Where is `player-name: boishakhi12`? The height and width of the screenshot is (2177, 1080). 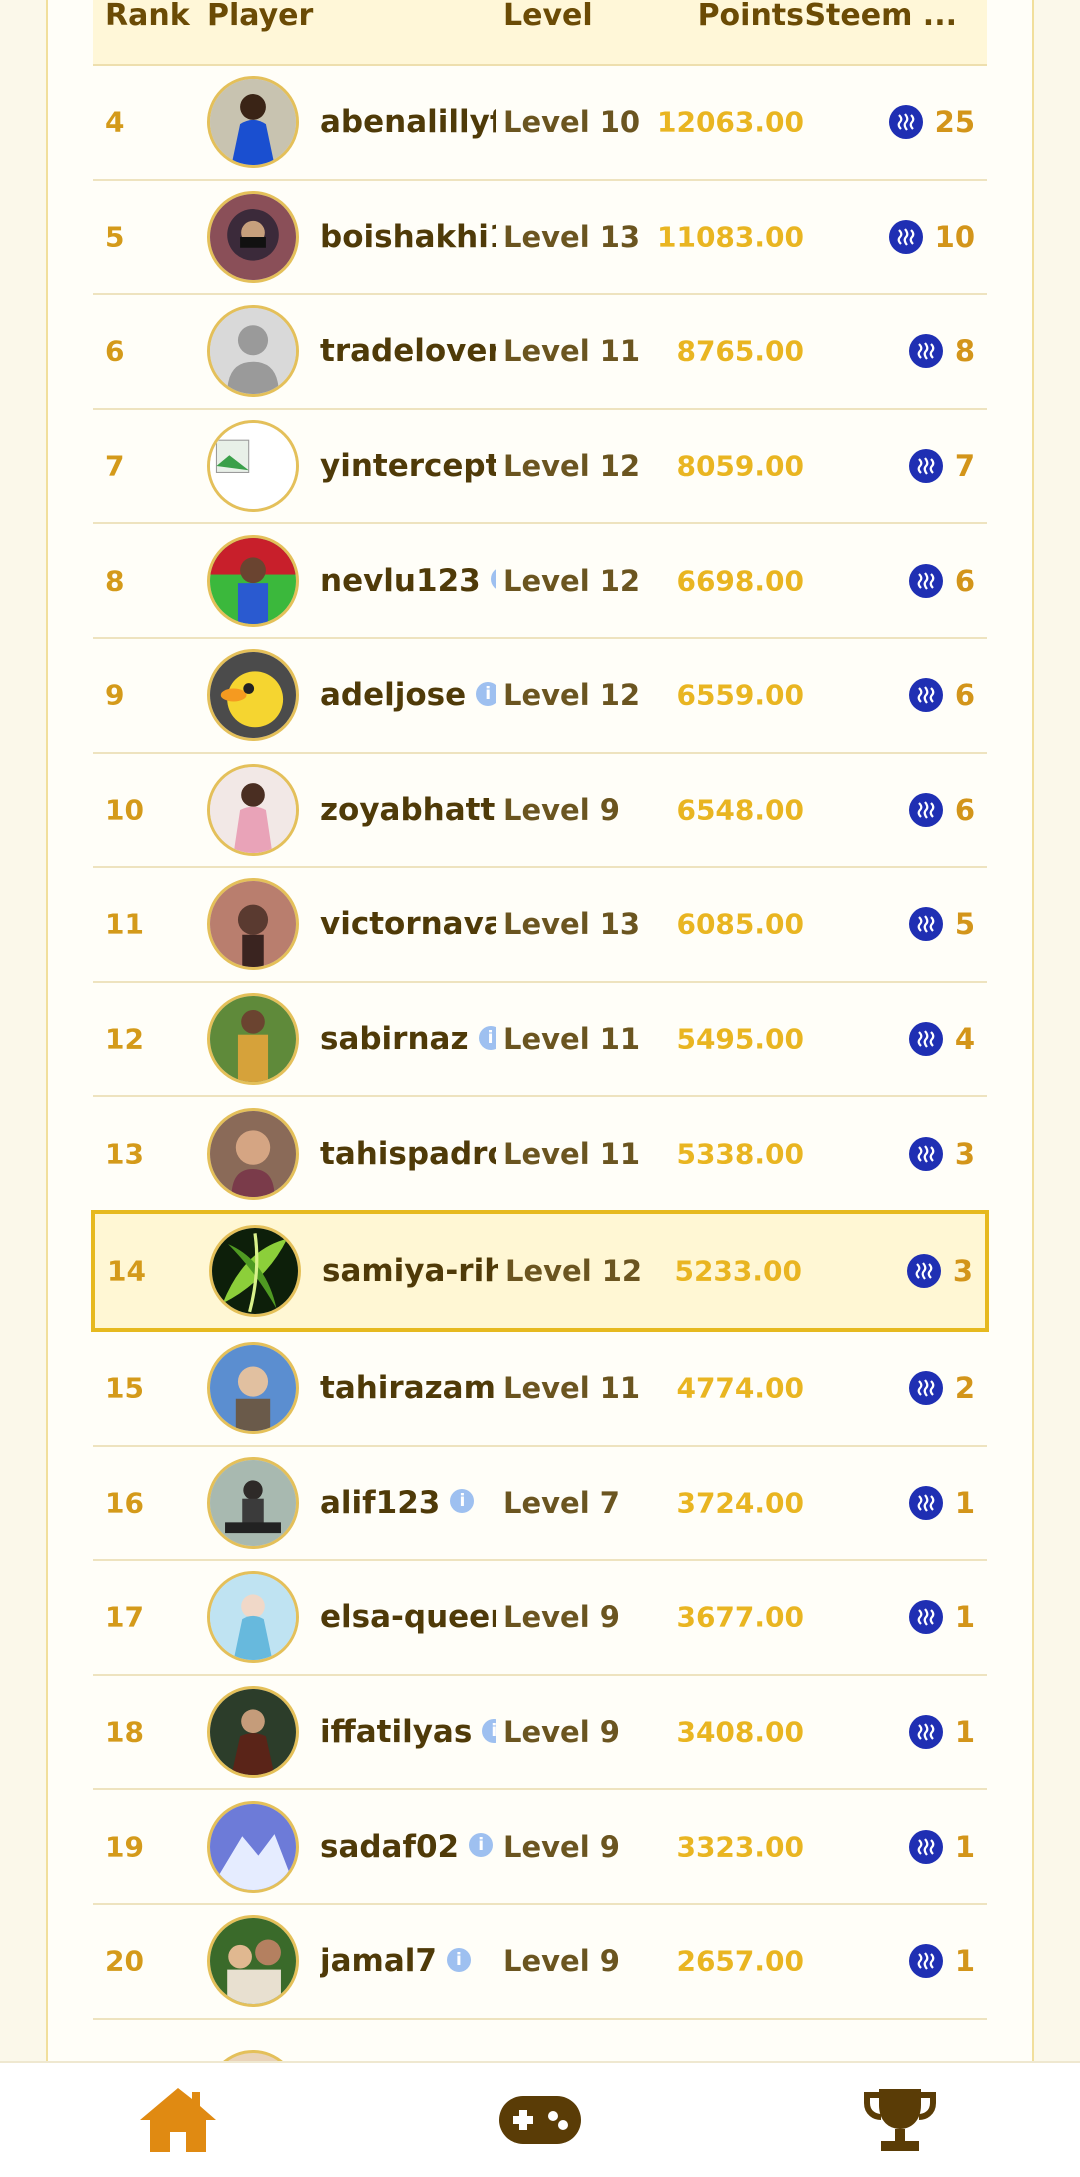 player-name: boishakhi12 is located at coordinates (408, 237).